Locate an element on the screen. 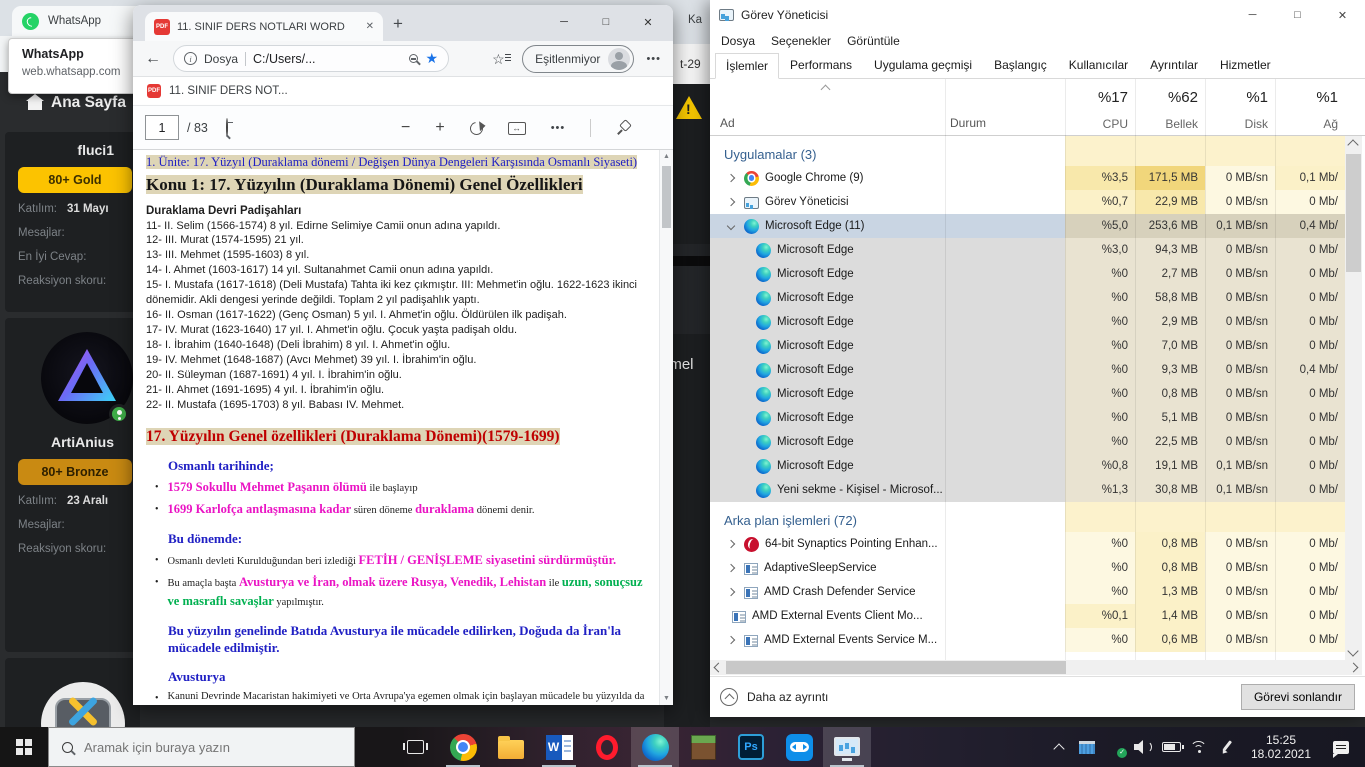  taskbar-search is located at coordinates (201, 747).